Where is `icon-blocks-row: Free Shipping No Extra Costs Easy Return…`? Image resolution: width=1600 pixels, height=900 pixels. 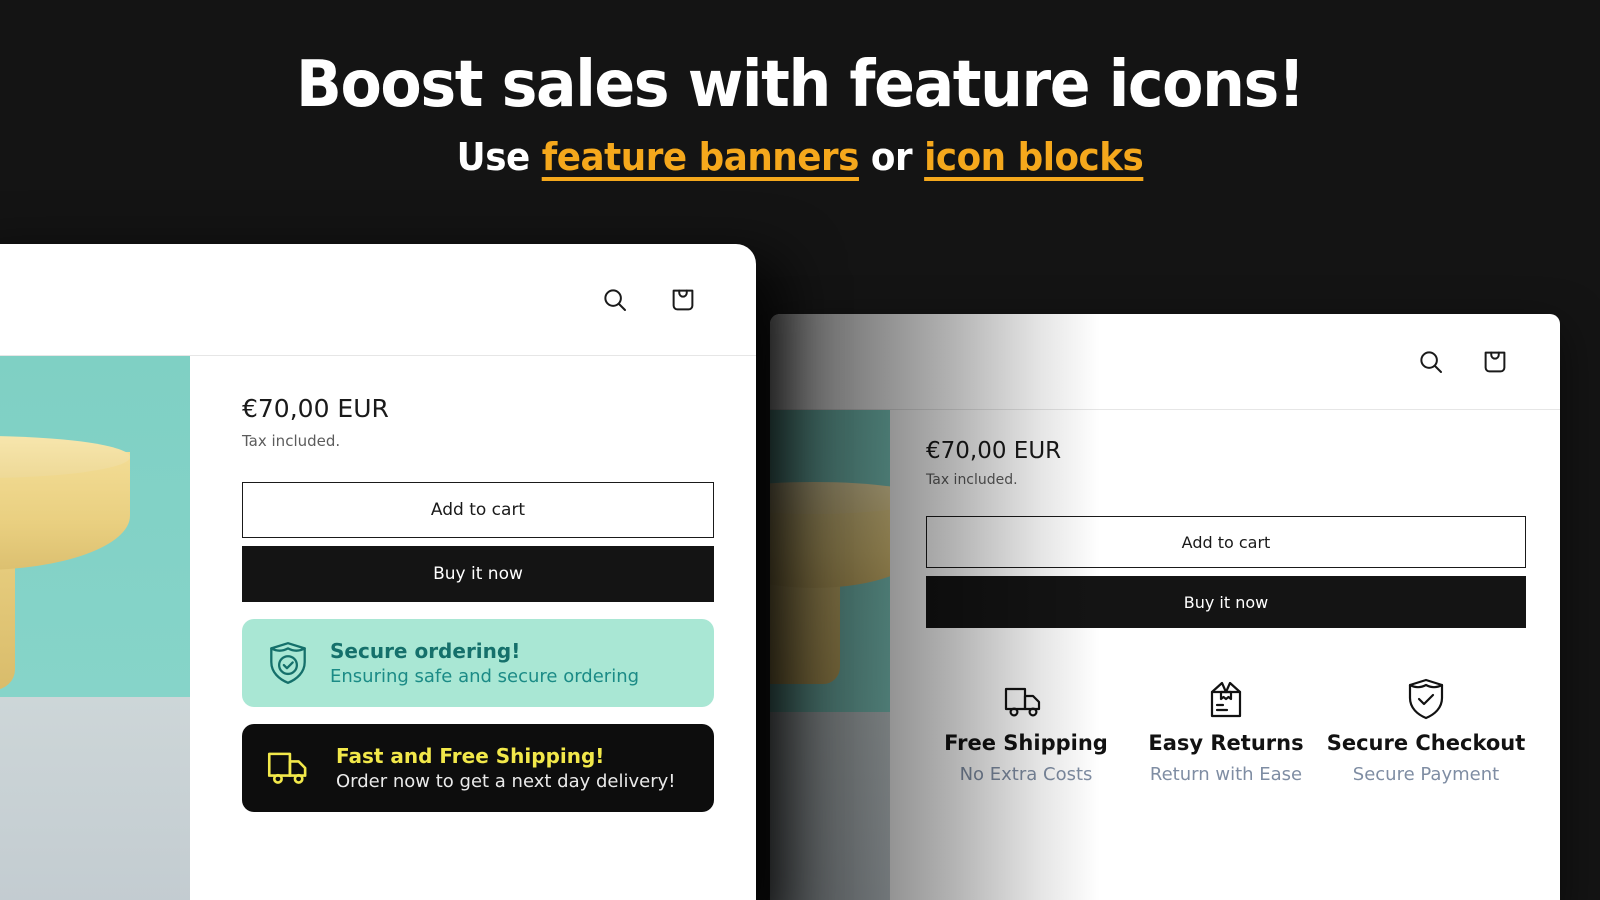
icon-blocks-row: Free Shipping No Extra Costs Easy Return… is located at coordinates (1226, 728).